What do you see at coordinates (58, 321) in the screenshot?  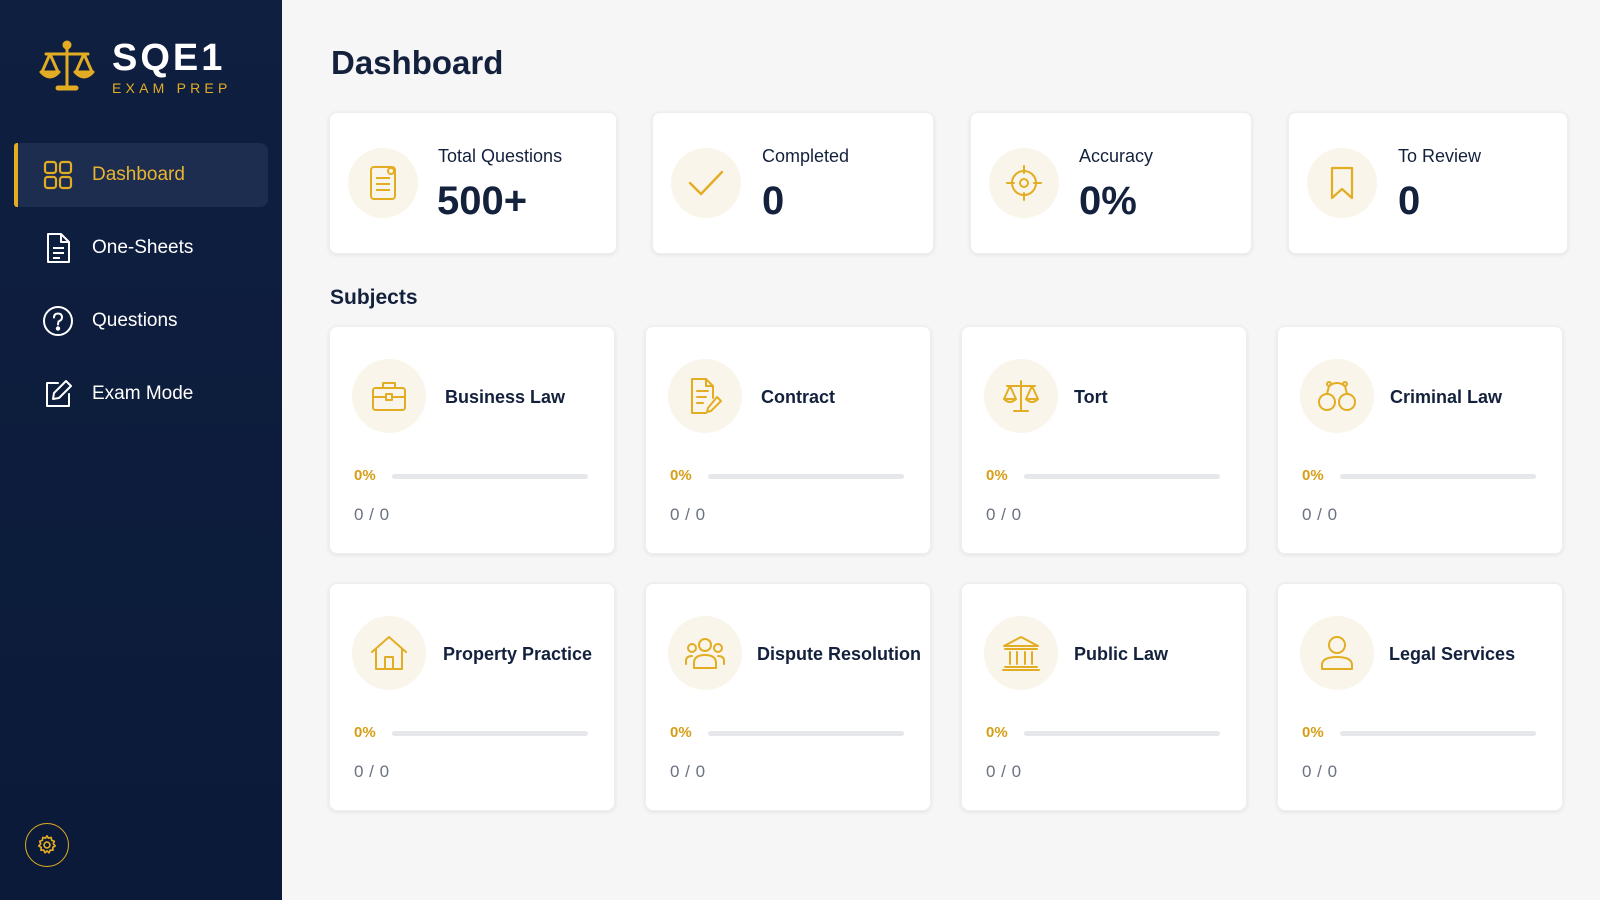 I see `question-circle-icon` at bounding box center [58, 321].